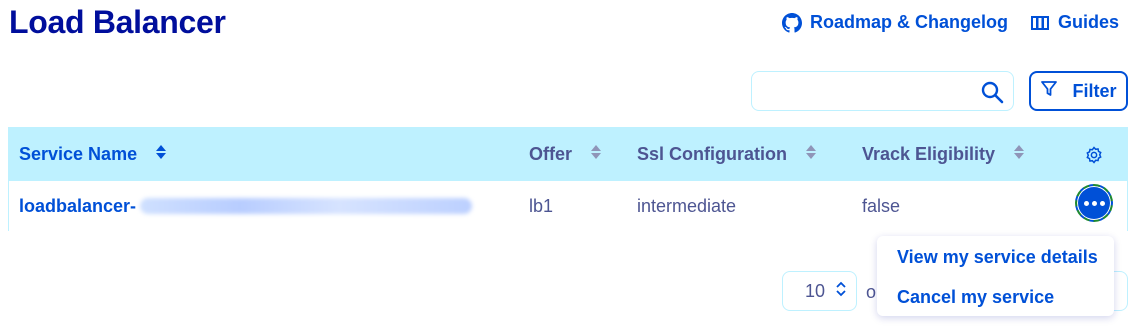  I want to click on filter-label: Filter, so click(1094, 90).